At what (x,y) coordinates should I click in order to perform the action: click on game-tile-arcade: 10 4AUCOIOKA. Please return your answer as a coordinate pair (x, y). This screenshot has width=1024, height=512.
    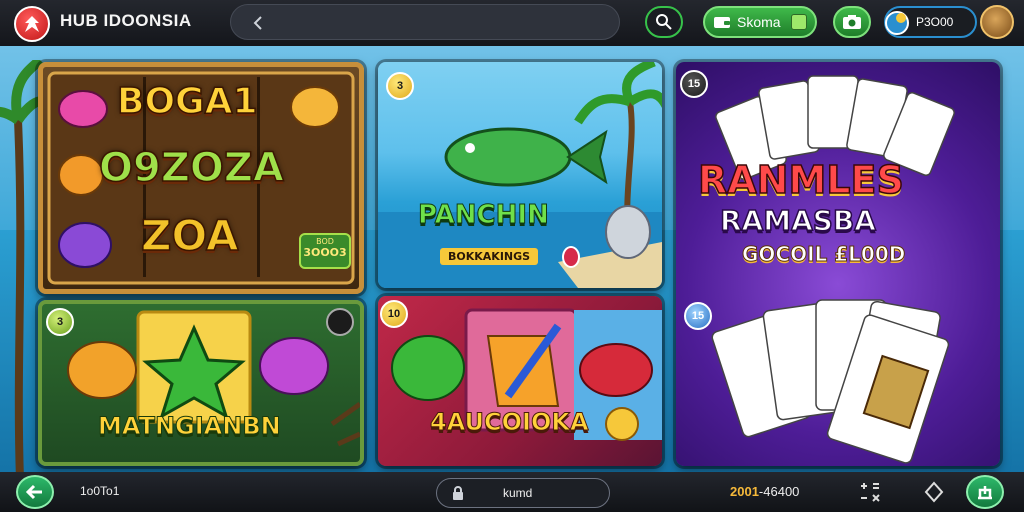
    Looking at the image, I should click on (520, 381).